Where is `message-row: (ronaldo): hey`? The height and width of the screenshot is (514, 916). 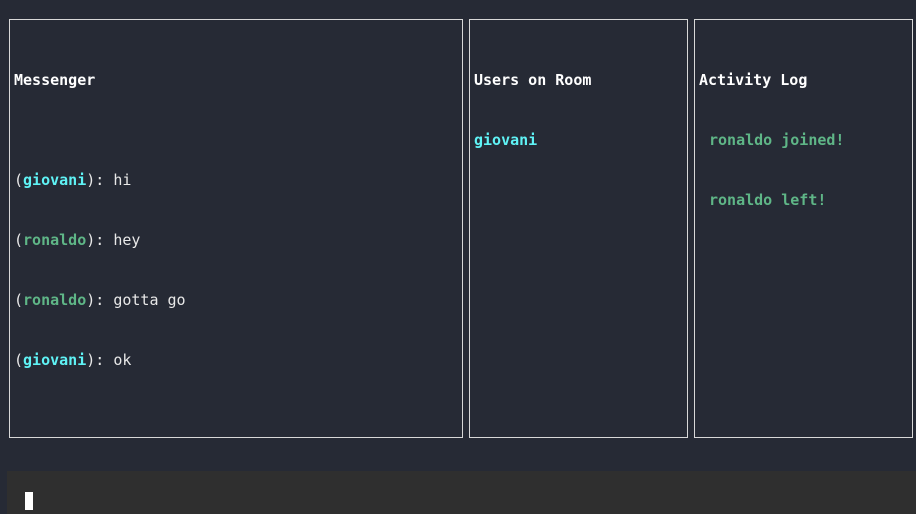 message-row: (ronaldo): hey is located at coordinates (77, 240).